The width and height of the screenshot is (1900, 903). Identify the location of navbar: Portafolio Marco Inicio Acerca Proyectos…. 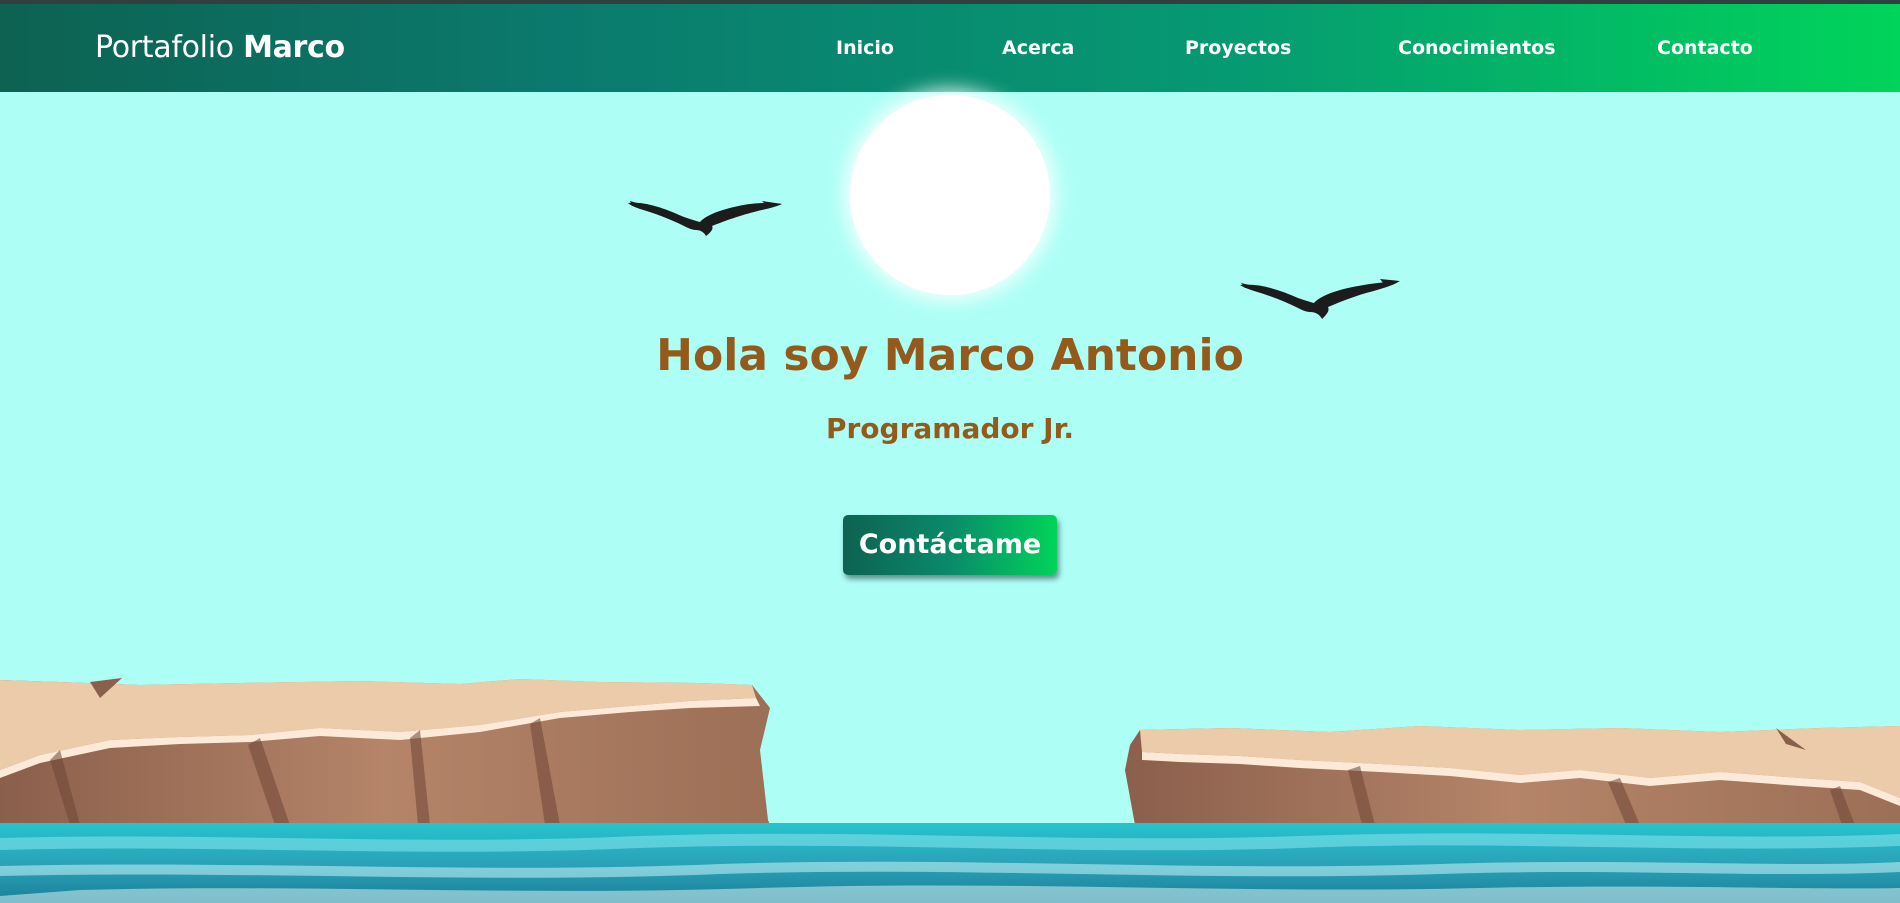
(950, 48).